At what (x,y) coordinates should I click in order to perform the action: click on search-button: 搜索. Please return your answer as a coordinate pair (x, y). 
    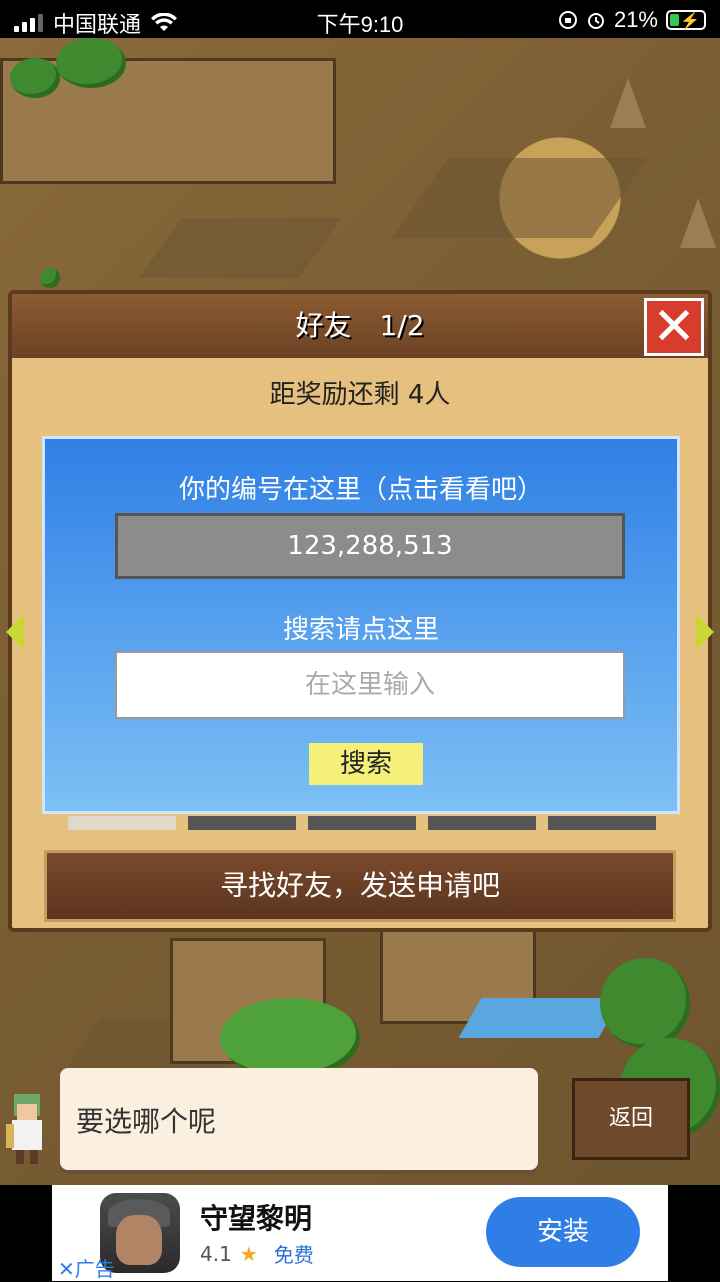
    Looking at the image, I should click on (366, 764).